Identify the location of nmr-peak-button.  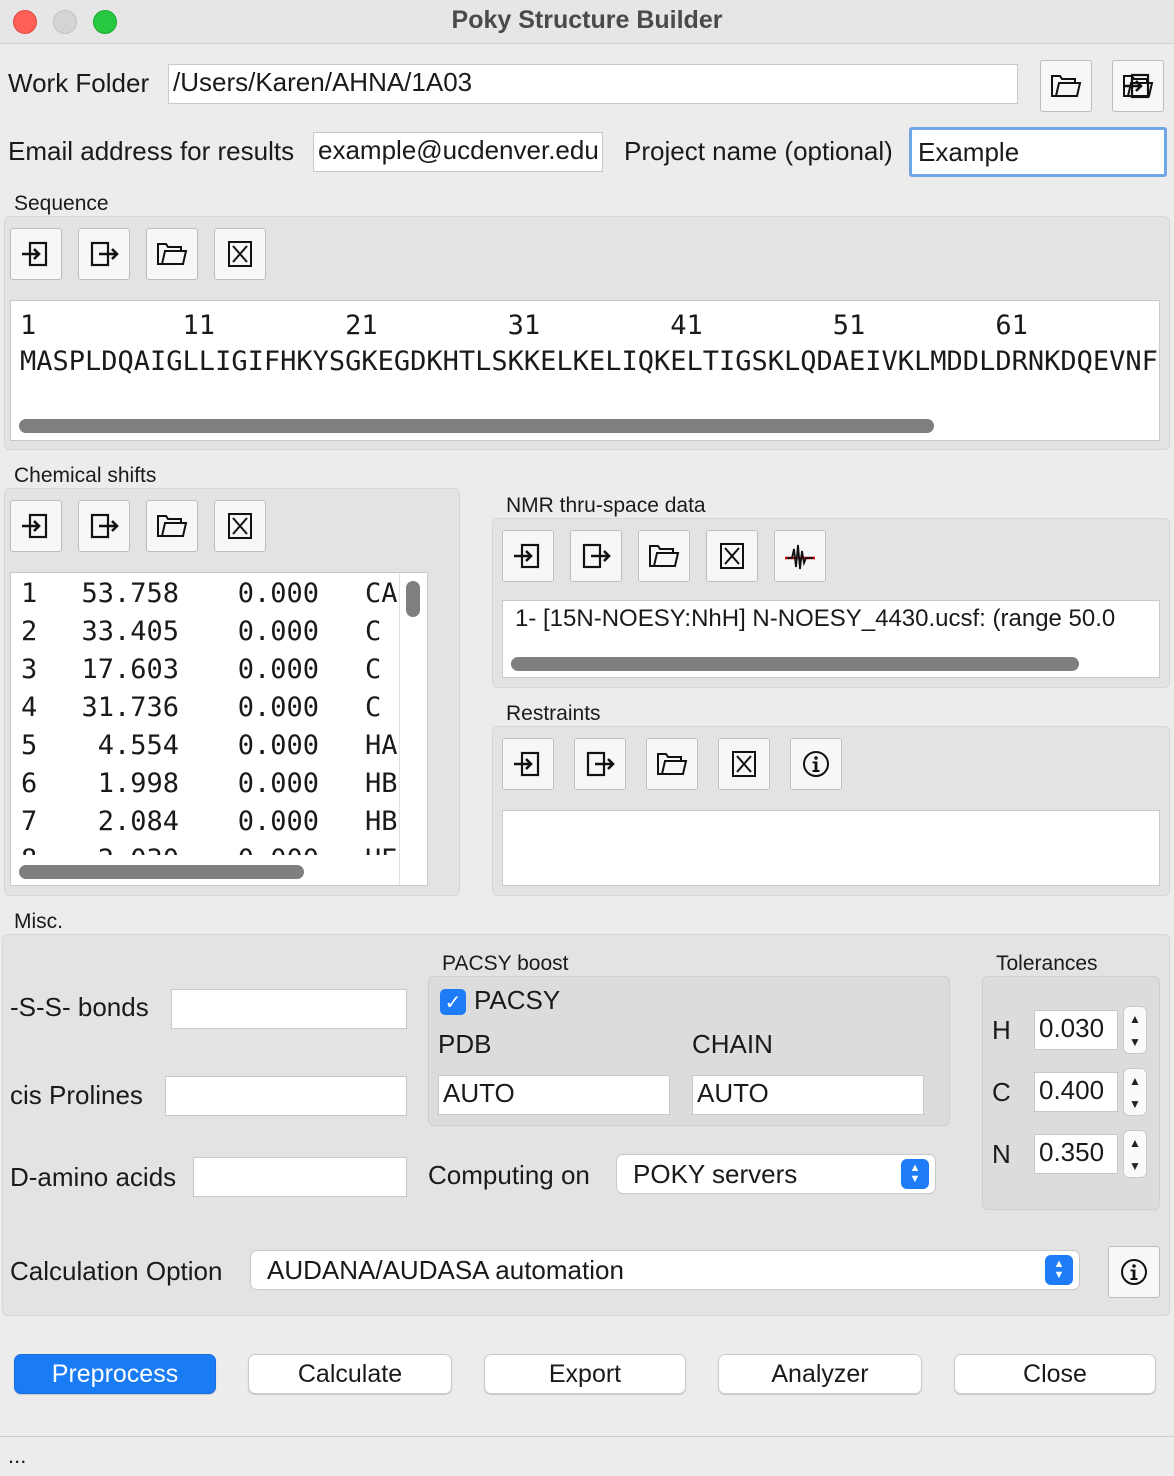
(800, 556).